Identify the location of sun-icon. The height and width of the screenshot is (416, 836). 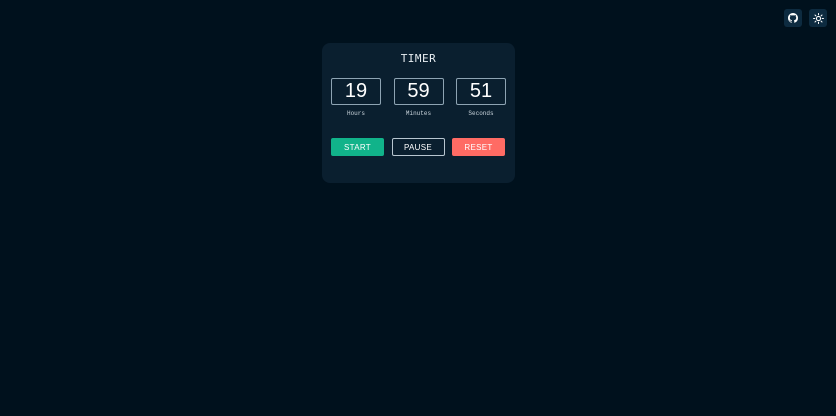
(818, 18).